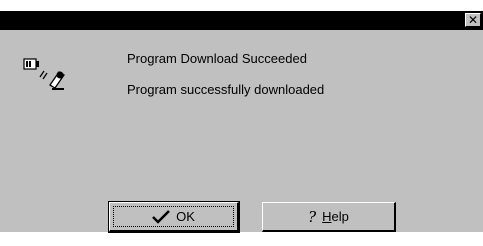 Image resolution: width=483 pixels, height=246 pixels. Describe the element at coordinates (48, 76) in the screenshot. I see `device-link-icon` at that location.